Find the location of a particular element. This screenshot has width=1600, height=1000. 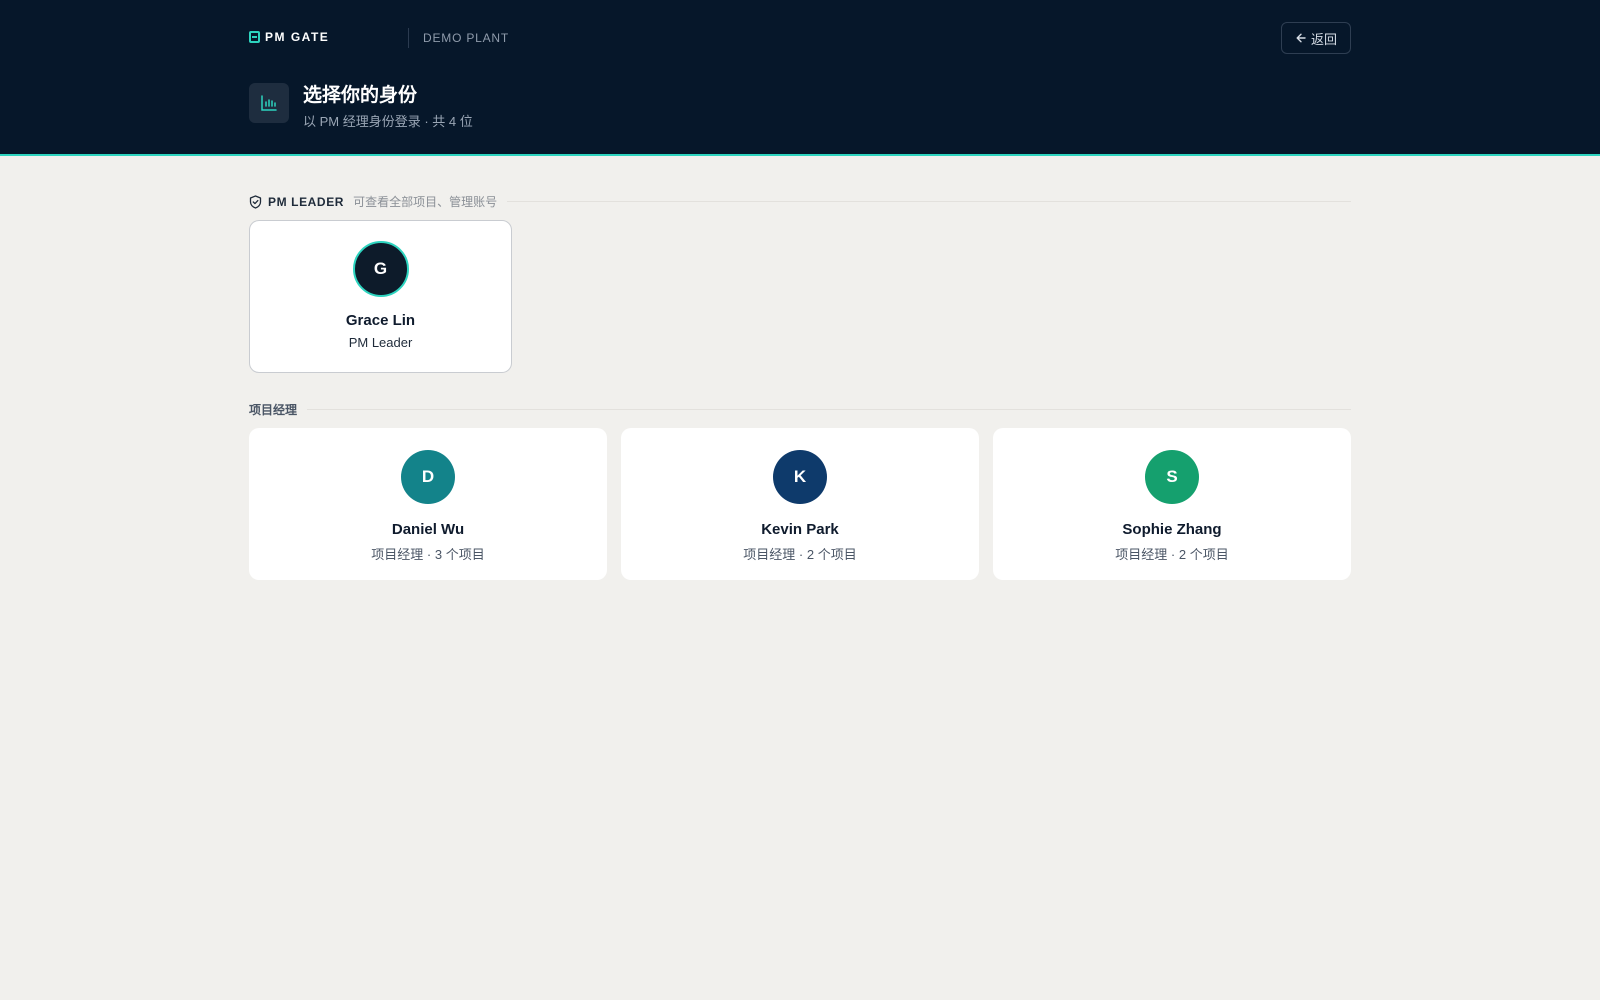

user-name: Kevin Park is located at coordinates (800, 529).